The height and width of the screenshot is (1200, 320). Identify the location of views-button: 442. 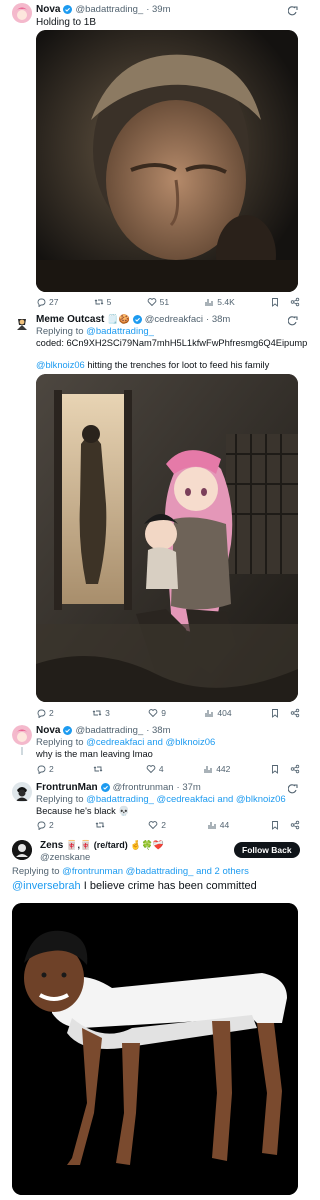
(216, 769).